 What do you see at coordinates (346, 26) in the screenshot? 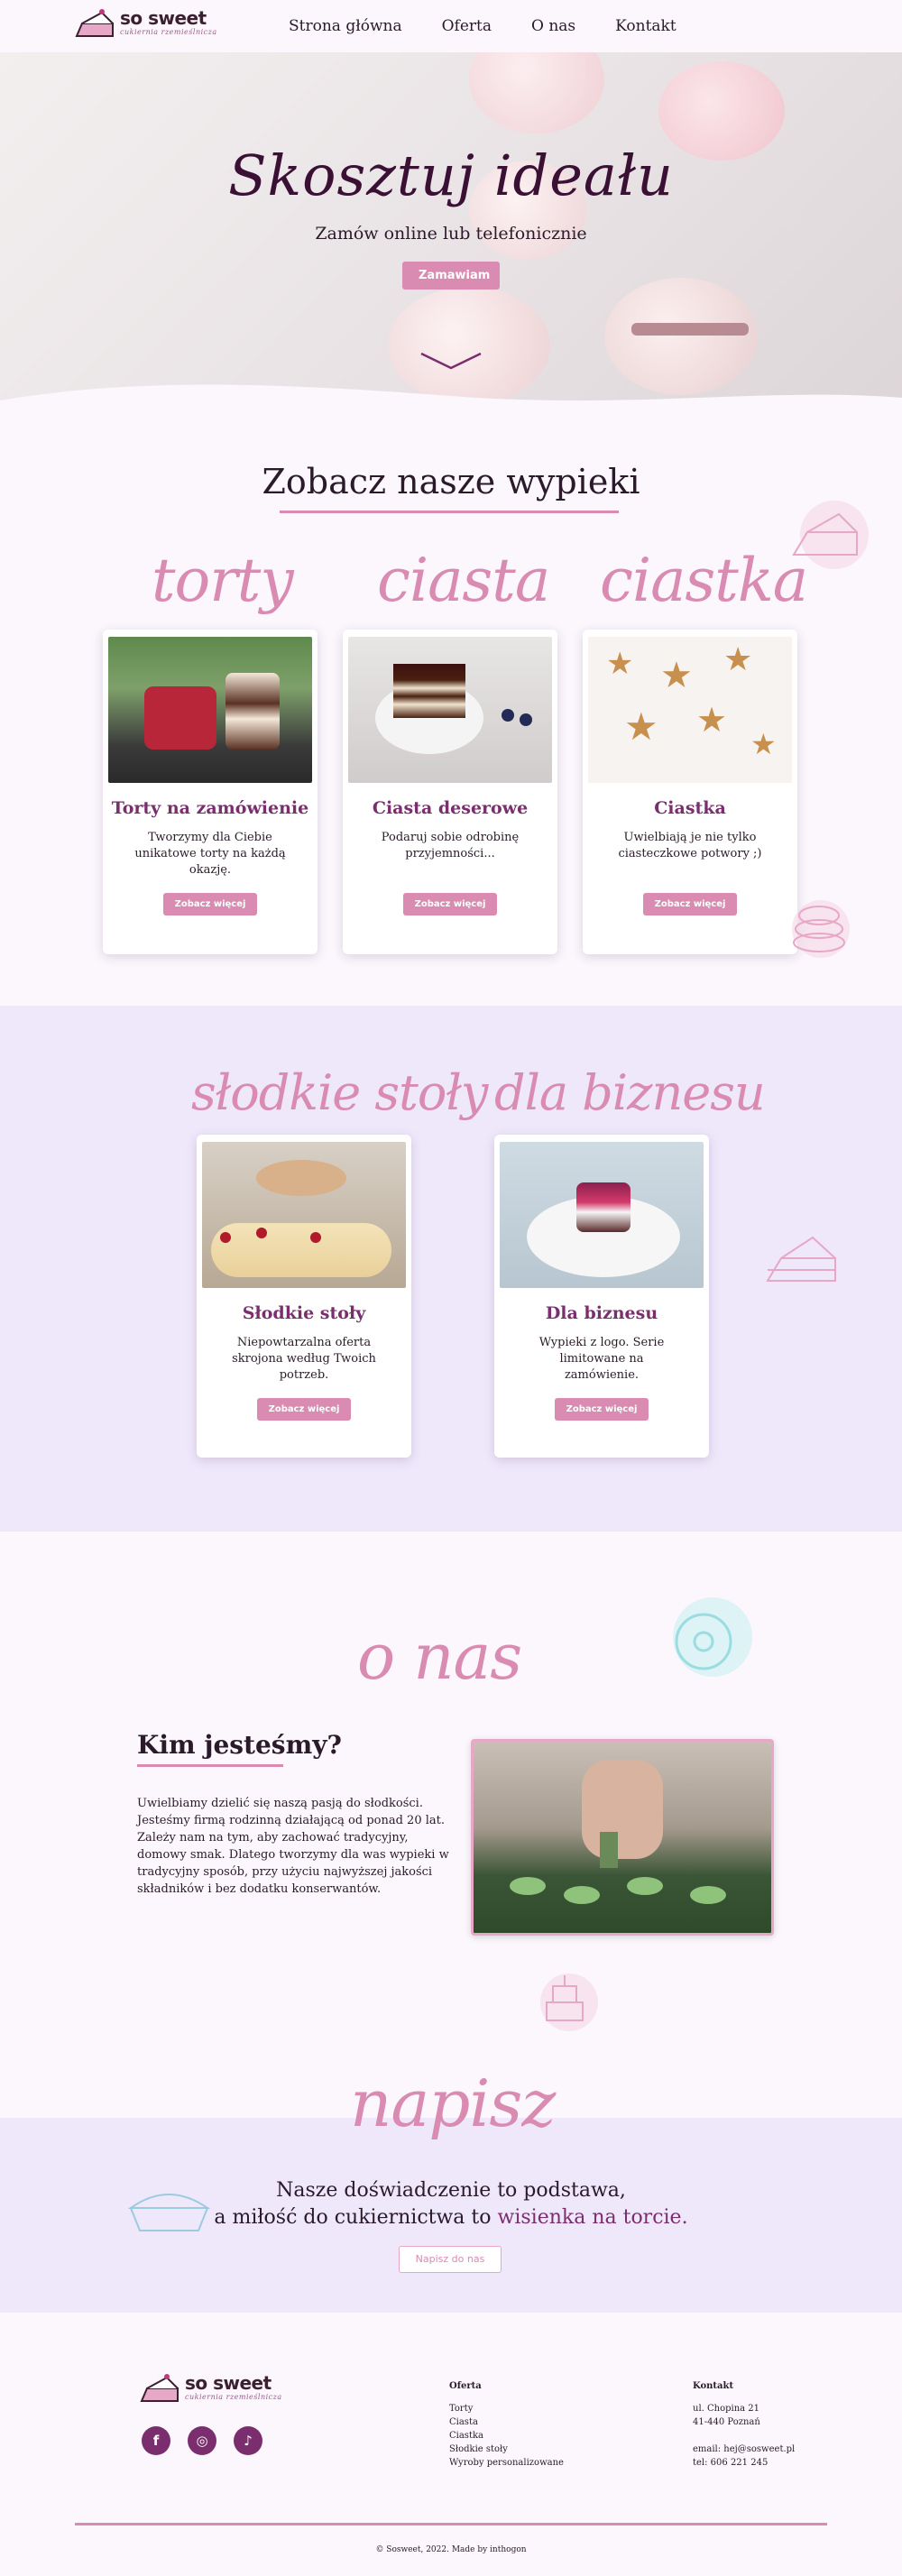
I see `menu-item-home: Strona główna` at bounding box center [346, 26].